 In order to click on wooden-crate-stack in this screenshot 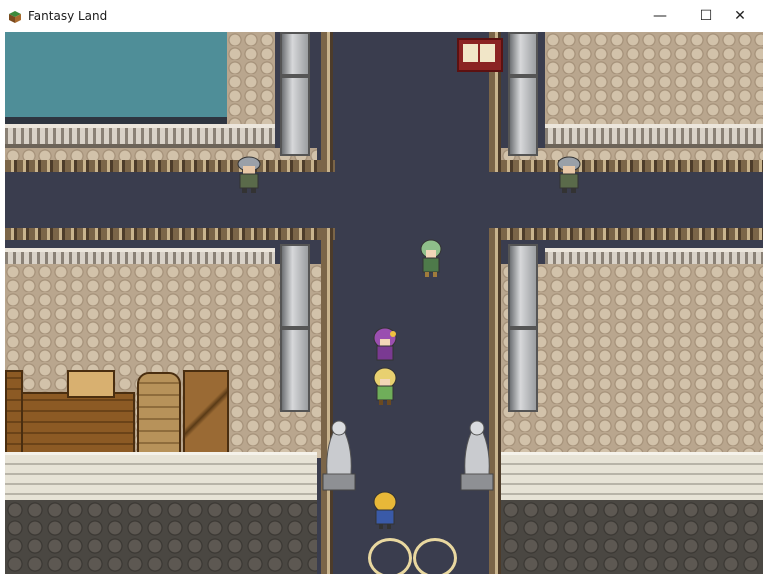, I will do `click(78, 424)`.